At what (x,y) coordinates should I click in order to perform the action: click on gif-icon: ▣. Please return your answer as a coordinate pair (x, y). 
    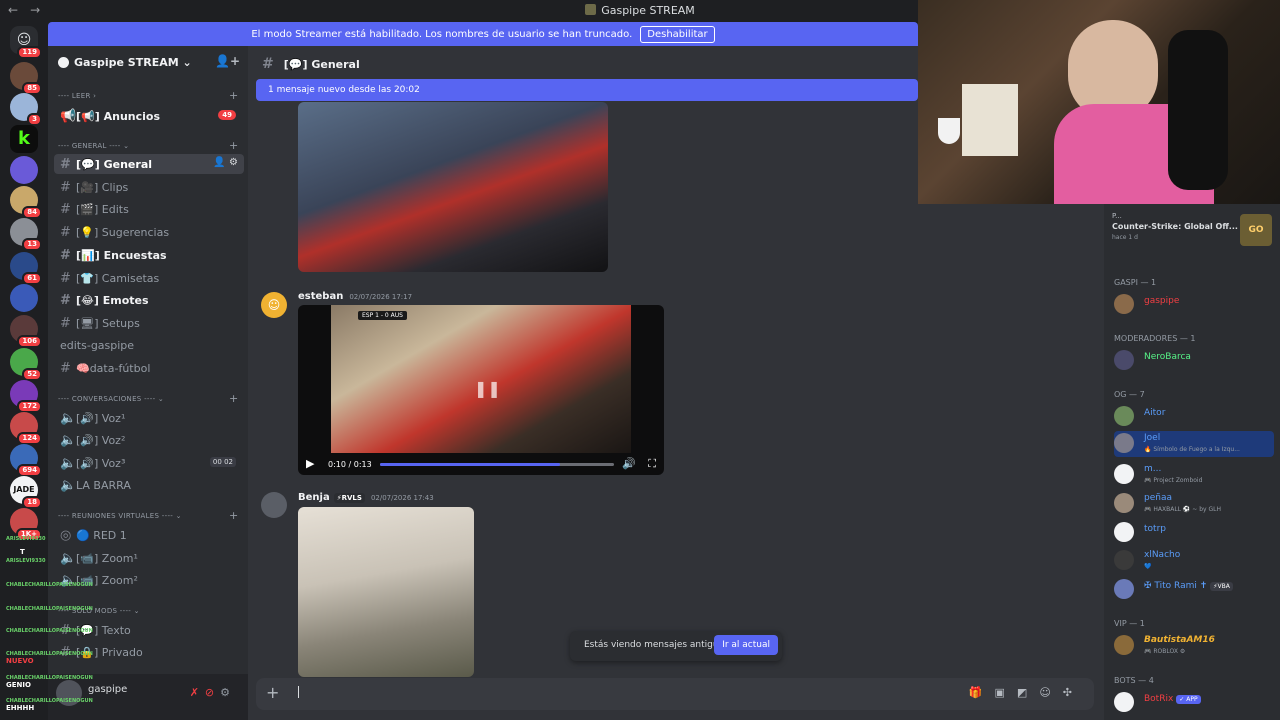
    Looking at the image, I should click on (1006, 692).